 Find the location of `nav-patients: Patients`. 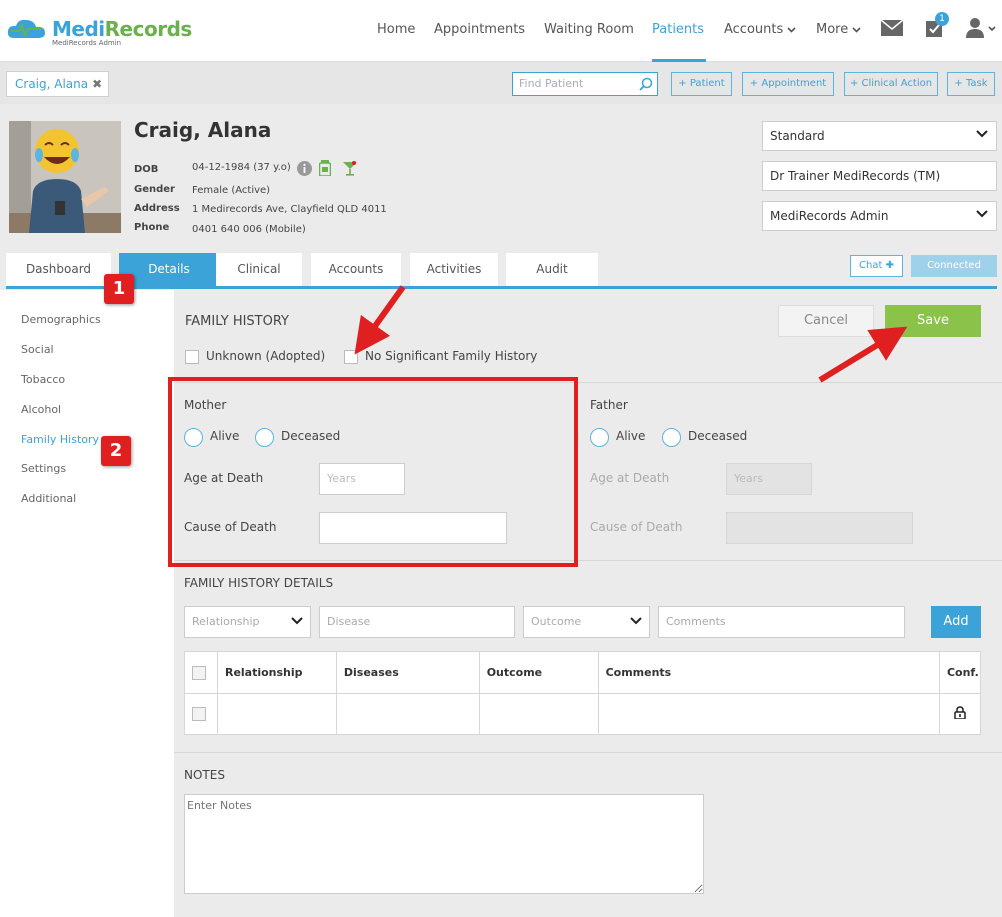

nav-patients: Patients is located at coordinates (678, 29).